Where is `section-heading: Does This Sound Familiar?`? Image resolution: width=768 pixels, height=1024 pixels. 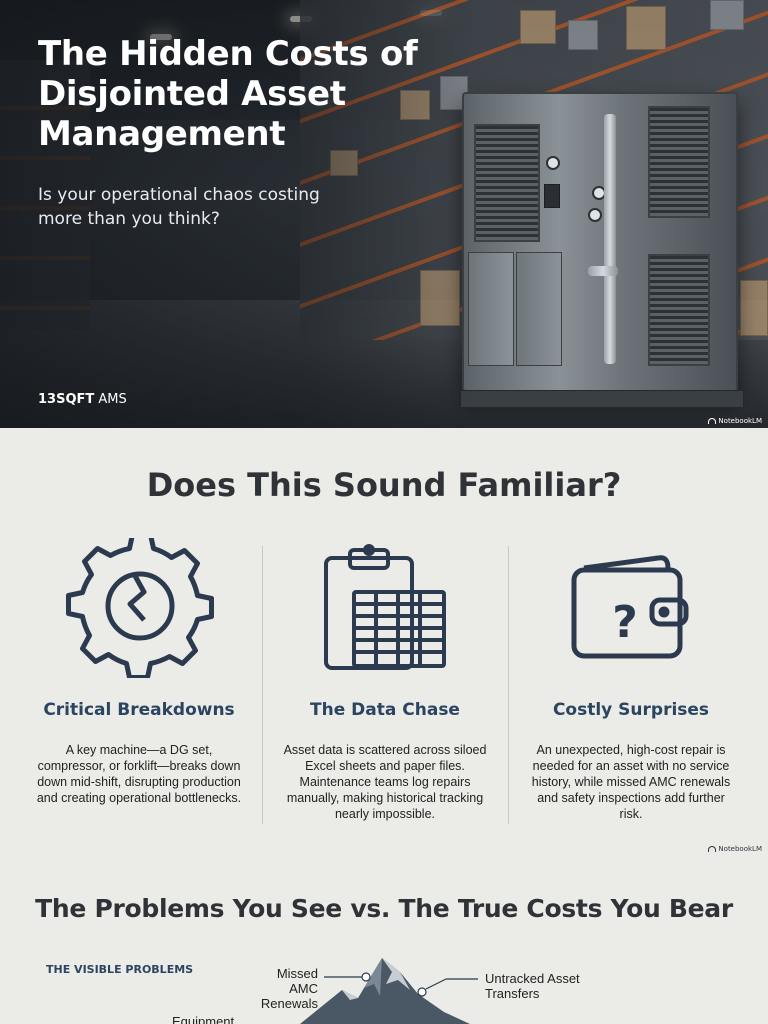 section-heading: Does This Sound Familiar? is located at coordinates (384, 485).